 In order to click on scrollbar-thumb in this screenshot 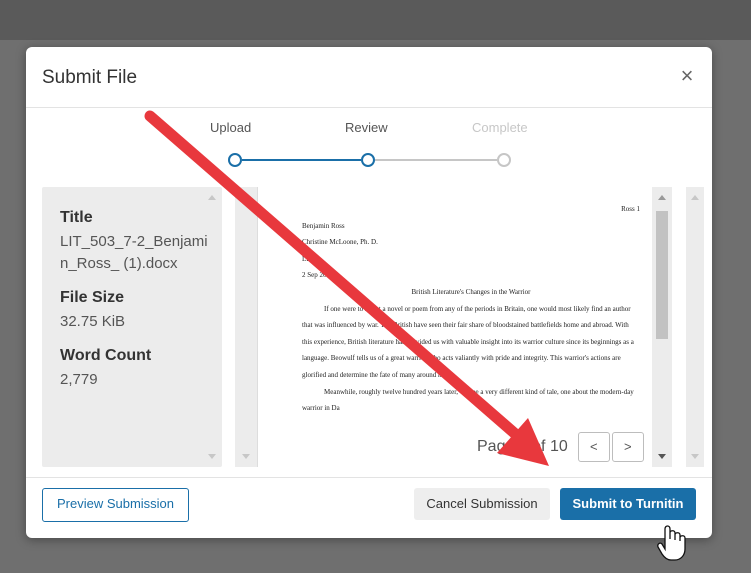, I will do `click(662, 275)`.